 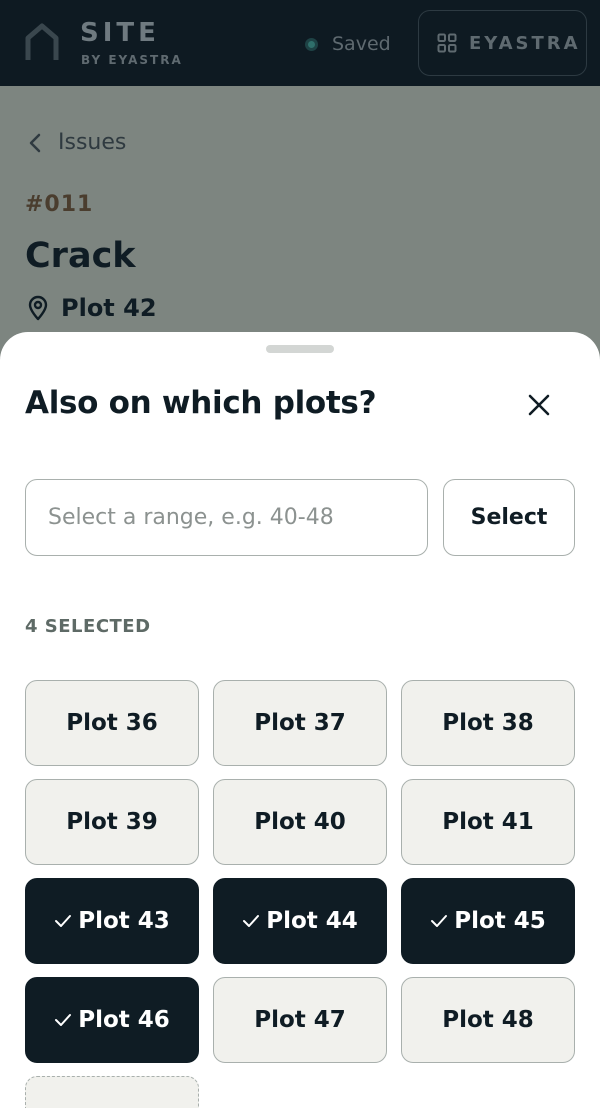 What do you see at coordinates (42, 41) in the screenshot?
I see `app-logo-icon` at bounding box center [42, 41].